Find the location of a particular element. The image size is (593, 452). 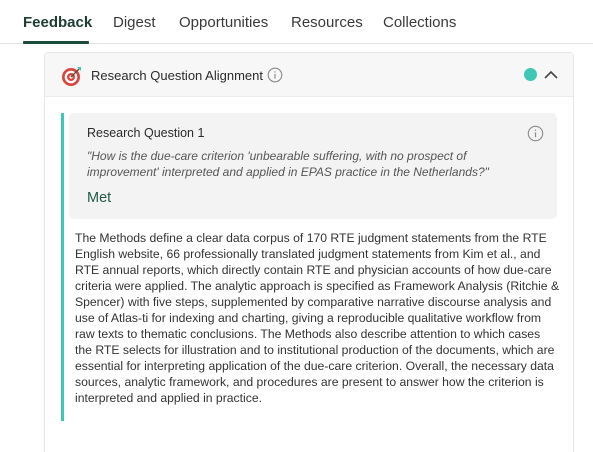

tab-digest: Digest is located at coordinates (134, 22).